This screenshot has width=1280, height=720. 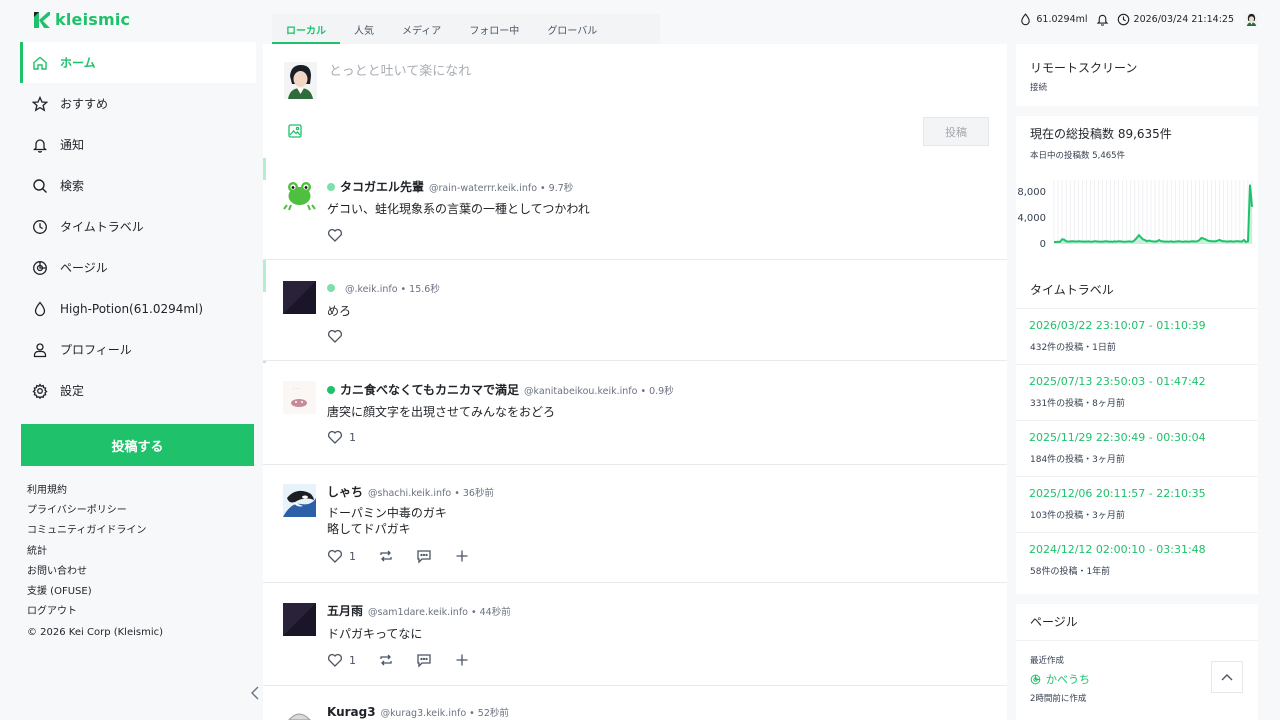 I want to click on bell-icon, so click(x=1102, y=20).